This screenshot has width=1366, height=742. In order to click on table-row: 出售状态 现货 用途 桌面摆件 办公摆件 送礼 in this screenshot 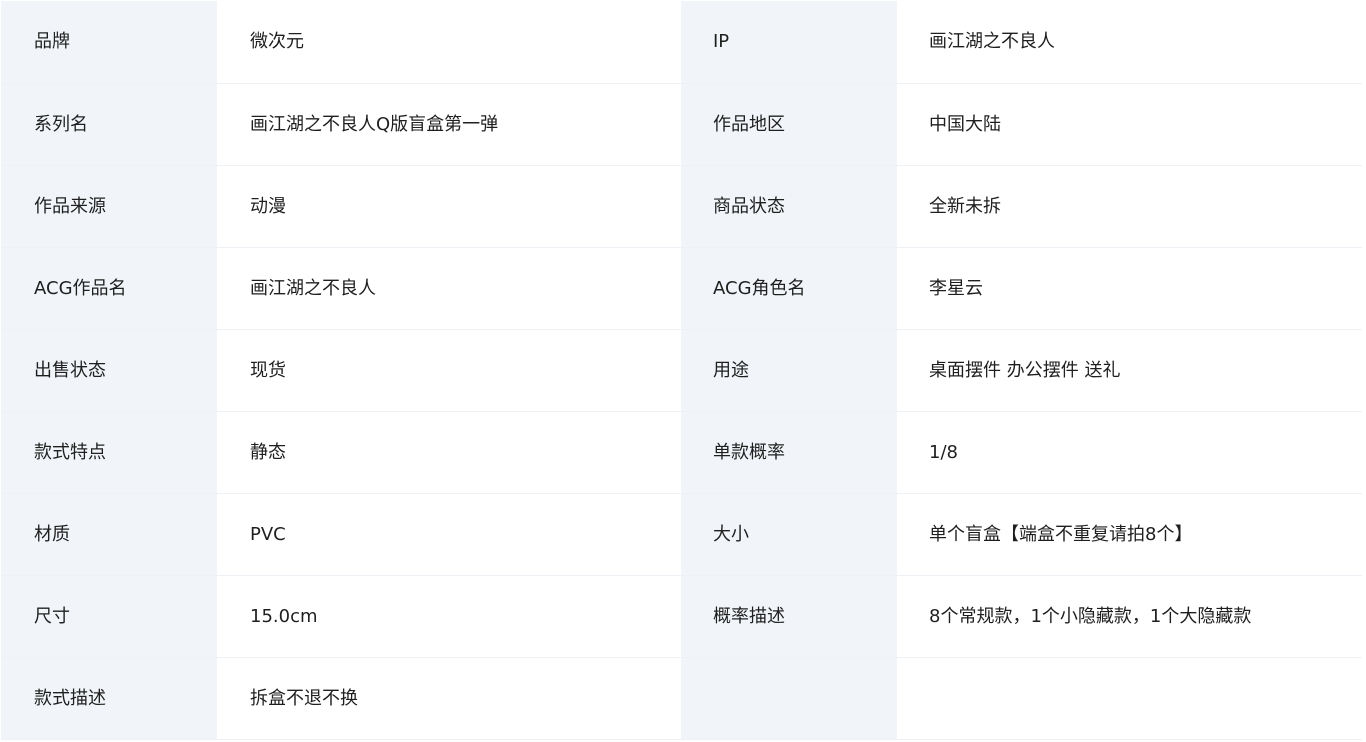, I will do `click(681, 370)`.